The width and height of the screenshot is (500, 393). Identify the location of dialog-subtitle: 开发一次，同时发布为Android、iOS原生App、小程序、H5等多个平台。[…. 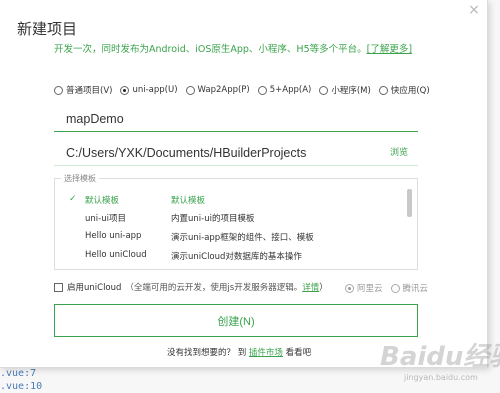
(233, 48).